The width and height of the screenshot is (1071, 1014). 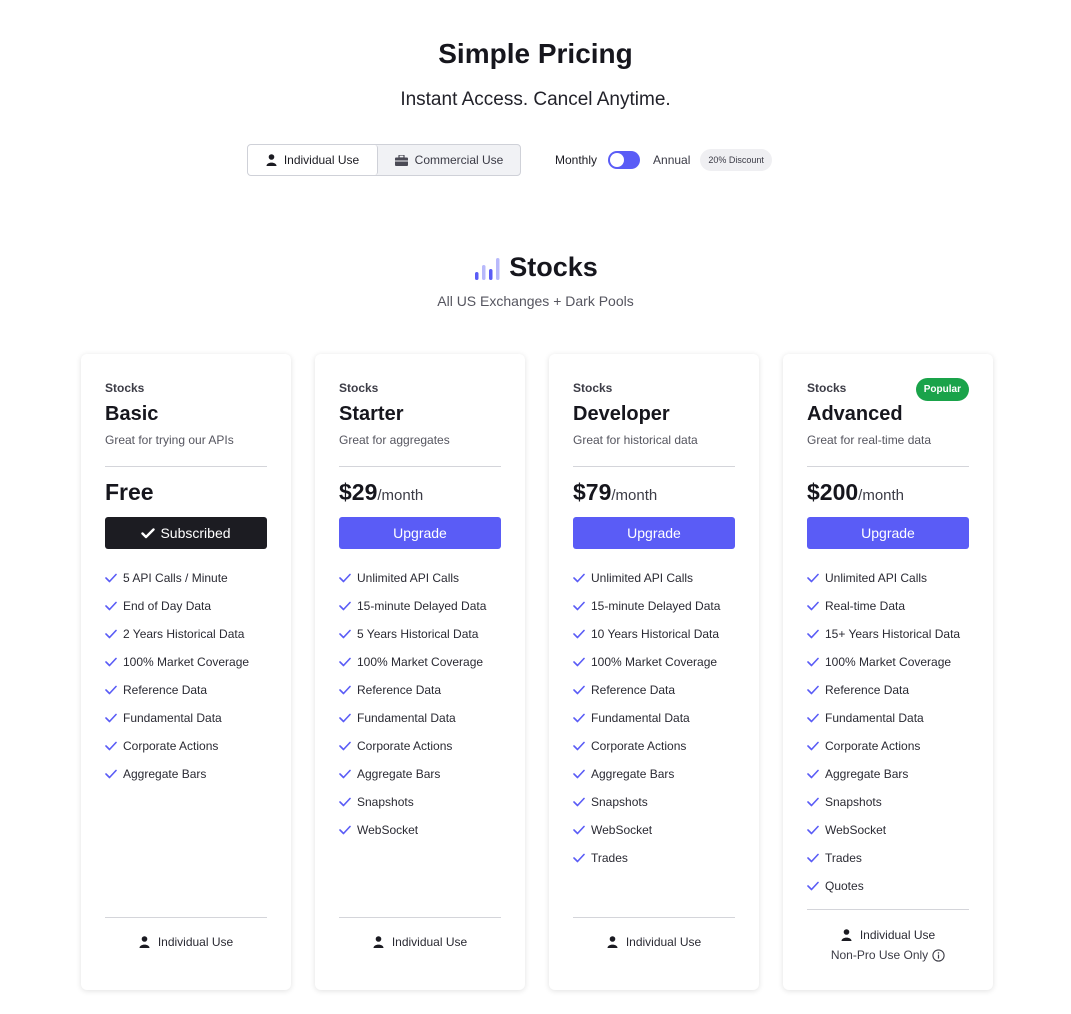 I want to click on feature-item: 15+ Years Historical Data, so click(x=883, y=634).